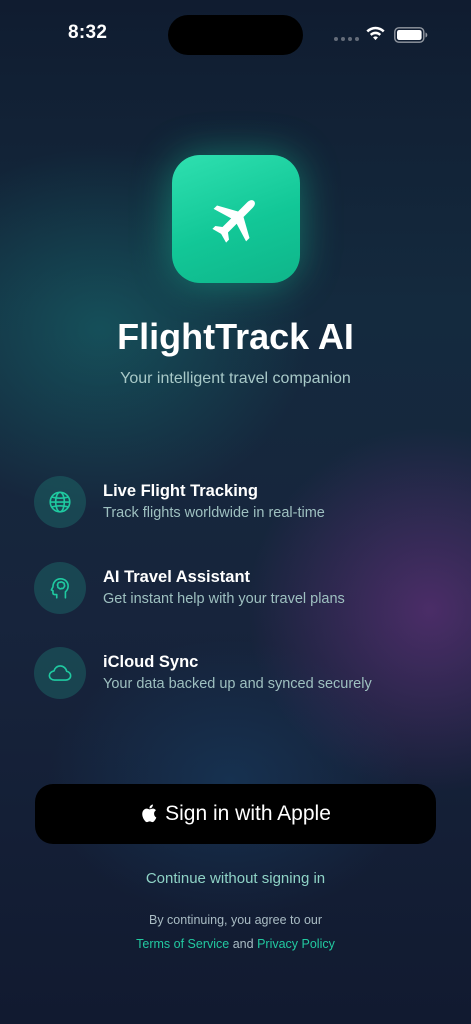 This screenshot has height=1024, width=471. I want to click on feature-description: Your data backed up and synced securely, so click(237, 684).